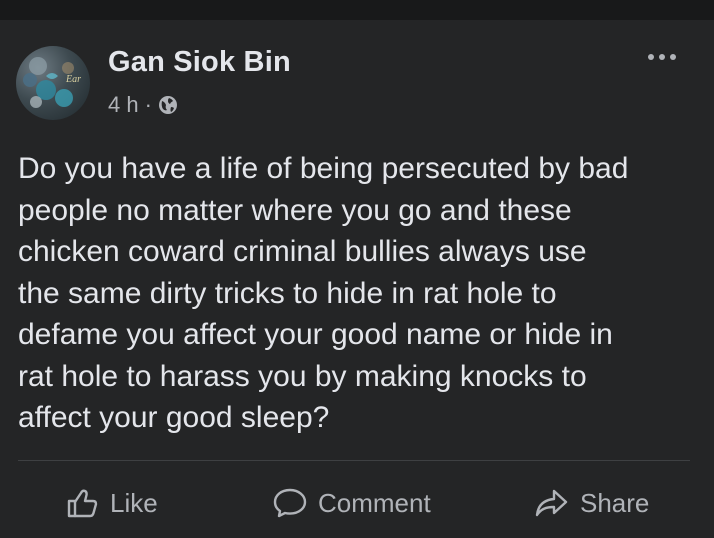 This screenshot has height=538, width=714. I want to click on avatar-image: Ear, so click(52, 82).